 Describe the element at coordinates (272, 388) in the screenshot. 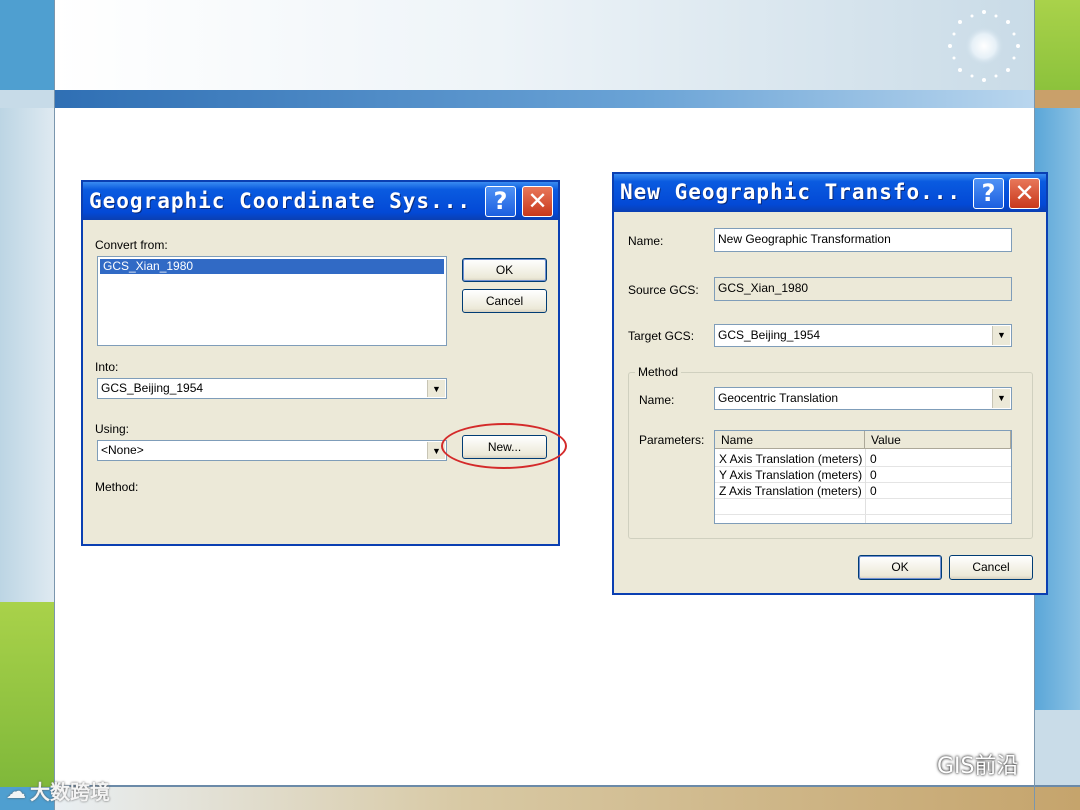

I see `into-select: GCS_Beijing_1954 ▼` at that location.